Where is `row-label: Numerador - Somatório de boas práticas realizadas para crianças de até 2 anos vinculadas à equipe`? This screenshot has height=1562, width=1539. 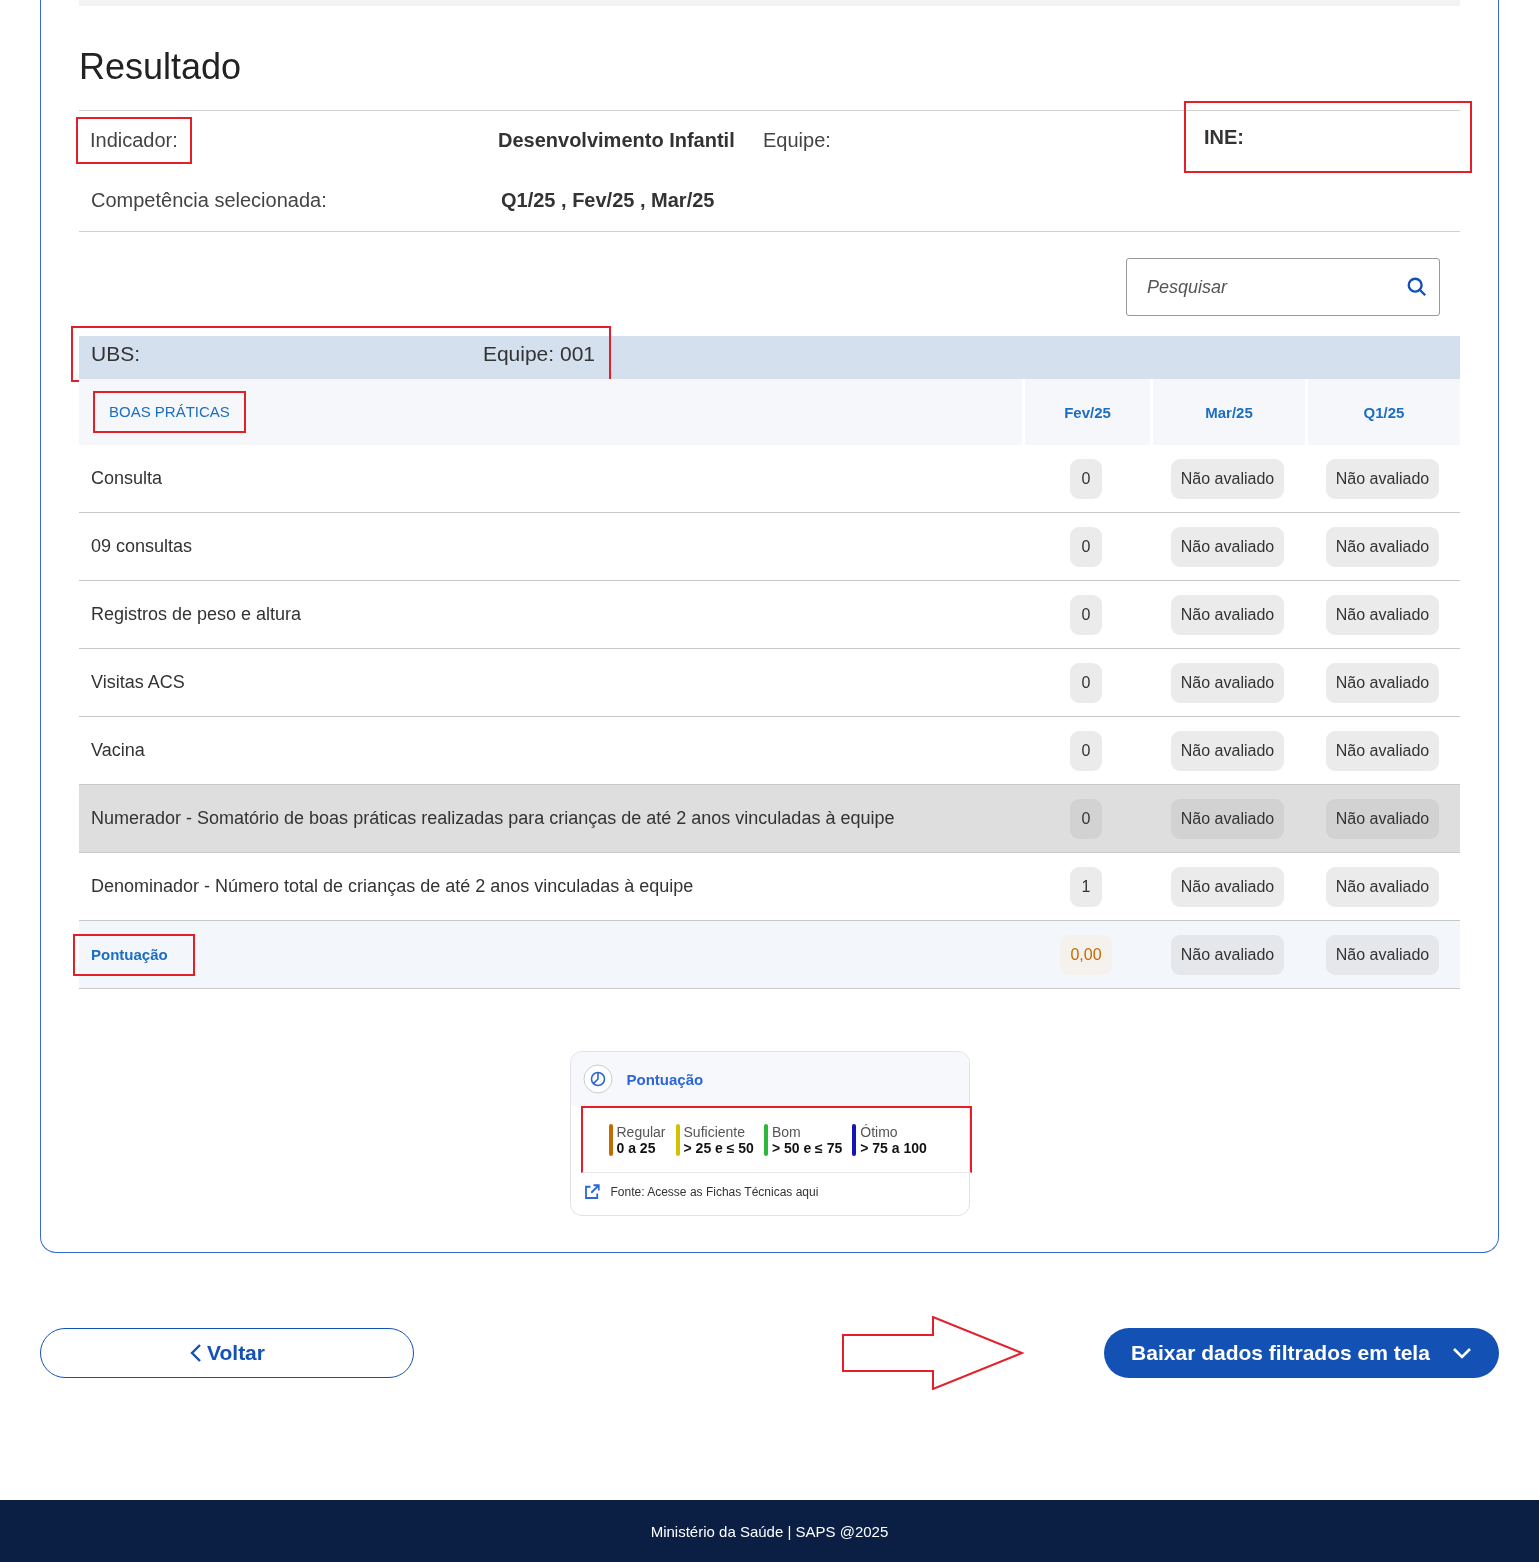
row-label: Numerador - Somatório de boas práticas realizadas para crianças de até 2 anos vinculadas à equipe is located at coordinates (492, 818).